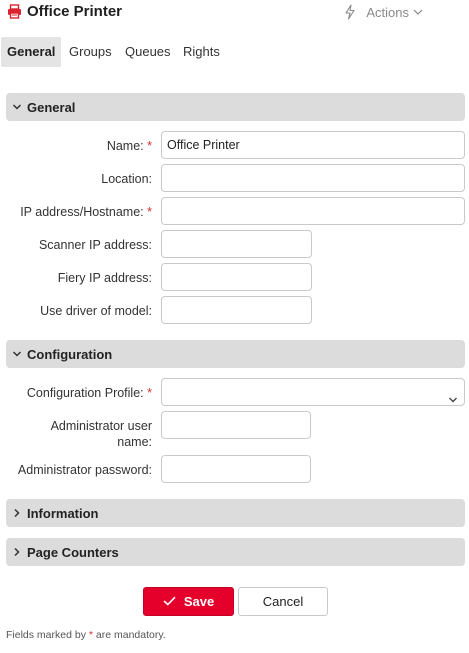  Describe the element at coordinates (234, 13) in the screenshot. I see `title-bar: Office Printer Actions` at that location.